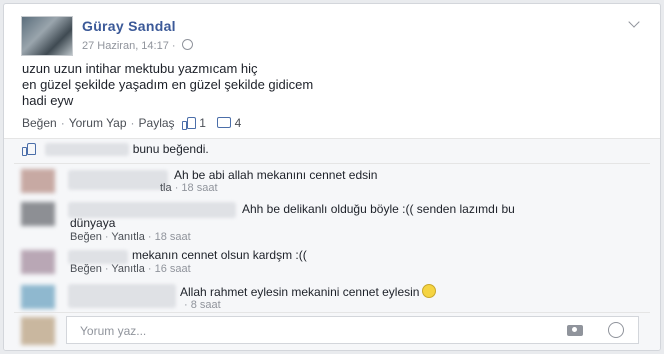 The image size is (664, 354). I want to click on post-actions: Beğen · Yorum Yap · Paylaş 1 4, so click(132, 123).